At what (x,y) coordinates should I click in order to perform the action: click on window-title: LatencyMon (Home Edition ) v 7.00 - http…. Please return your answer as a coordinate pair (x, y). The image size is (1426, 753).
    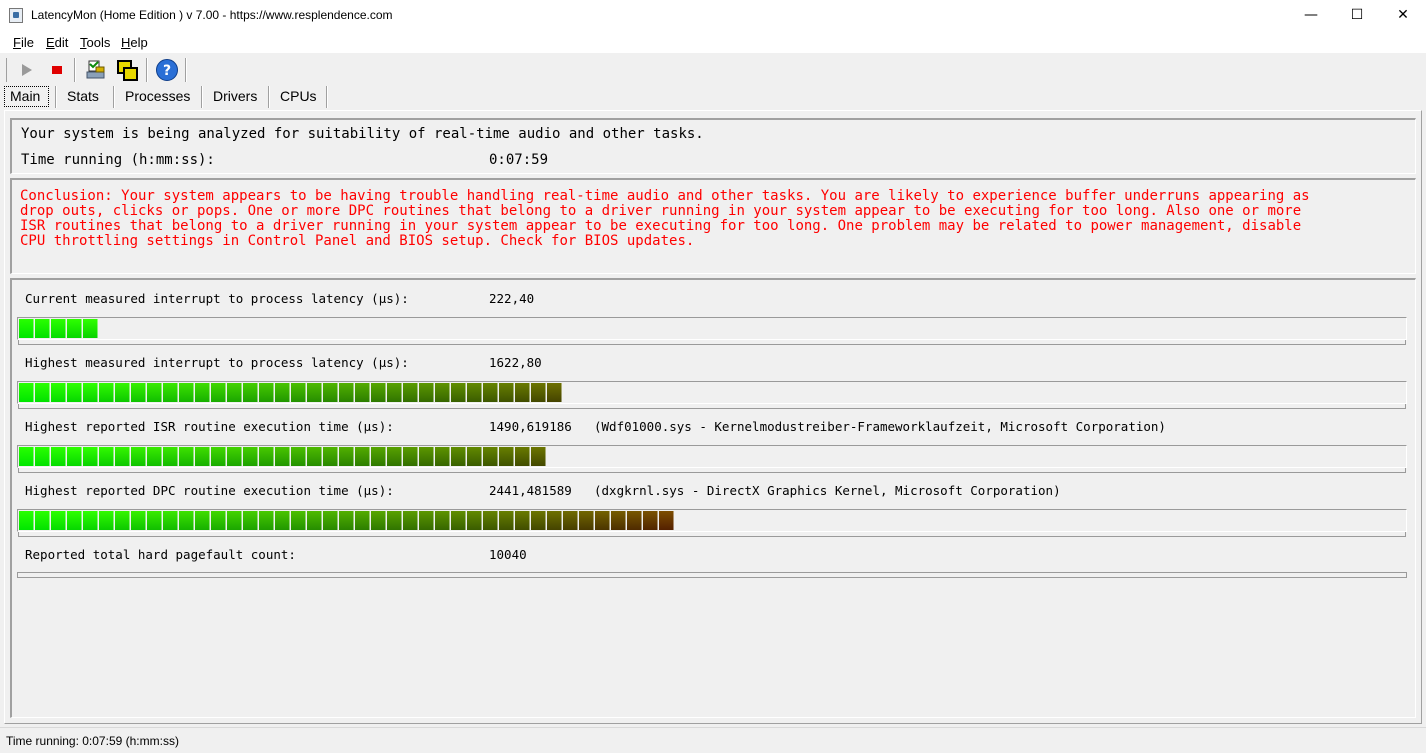
    Looking at the image, I should click on (212, 15).